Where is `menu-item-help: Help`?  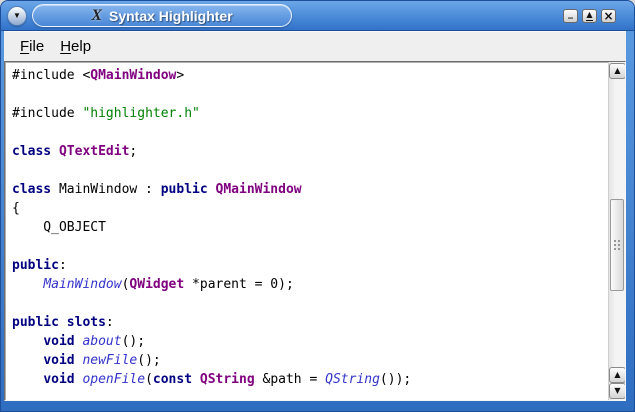 menu-item-help: Help is located at coordinates (75, 46).